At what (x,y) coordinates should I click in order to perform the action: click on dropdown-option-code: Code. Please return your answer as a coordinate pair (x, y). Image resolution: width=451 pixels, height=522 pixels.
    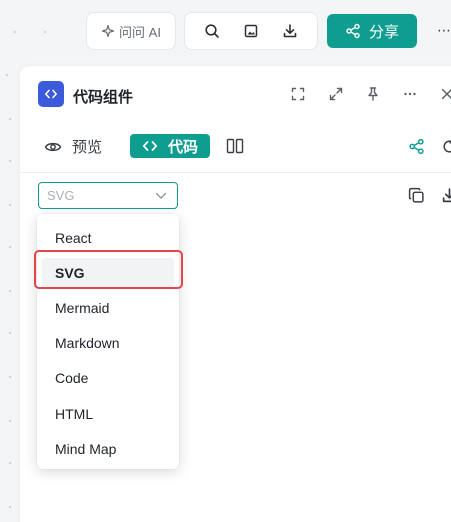
    Looking at the image, I should click on (108, 378).